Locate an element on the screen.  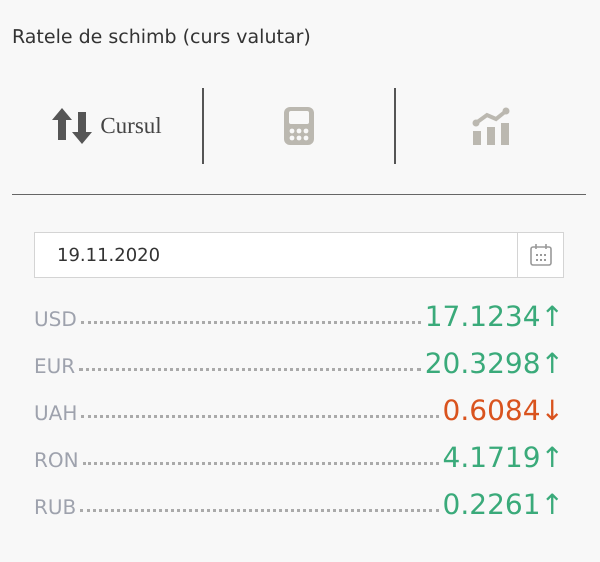
currency-code: EUR is located at coordinates (55, 366).